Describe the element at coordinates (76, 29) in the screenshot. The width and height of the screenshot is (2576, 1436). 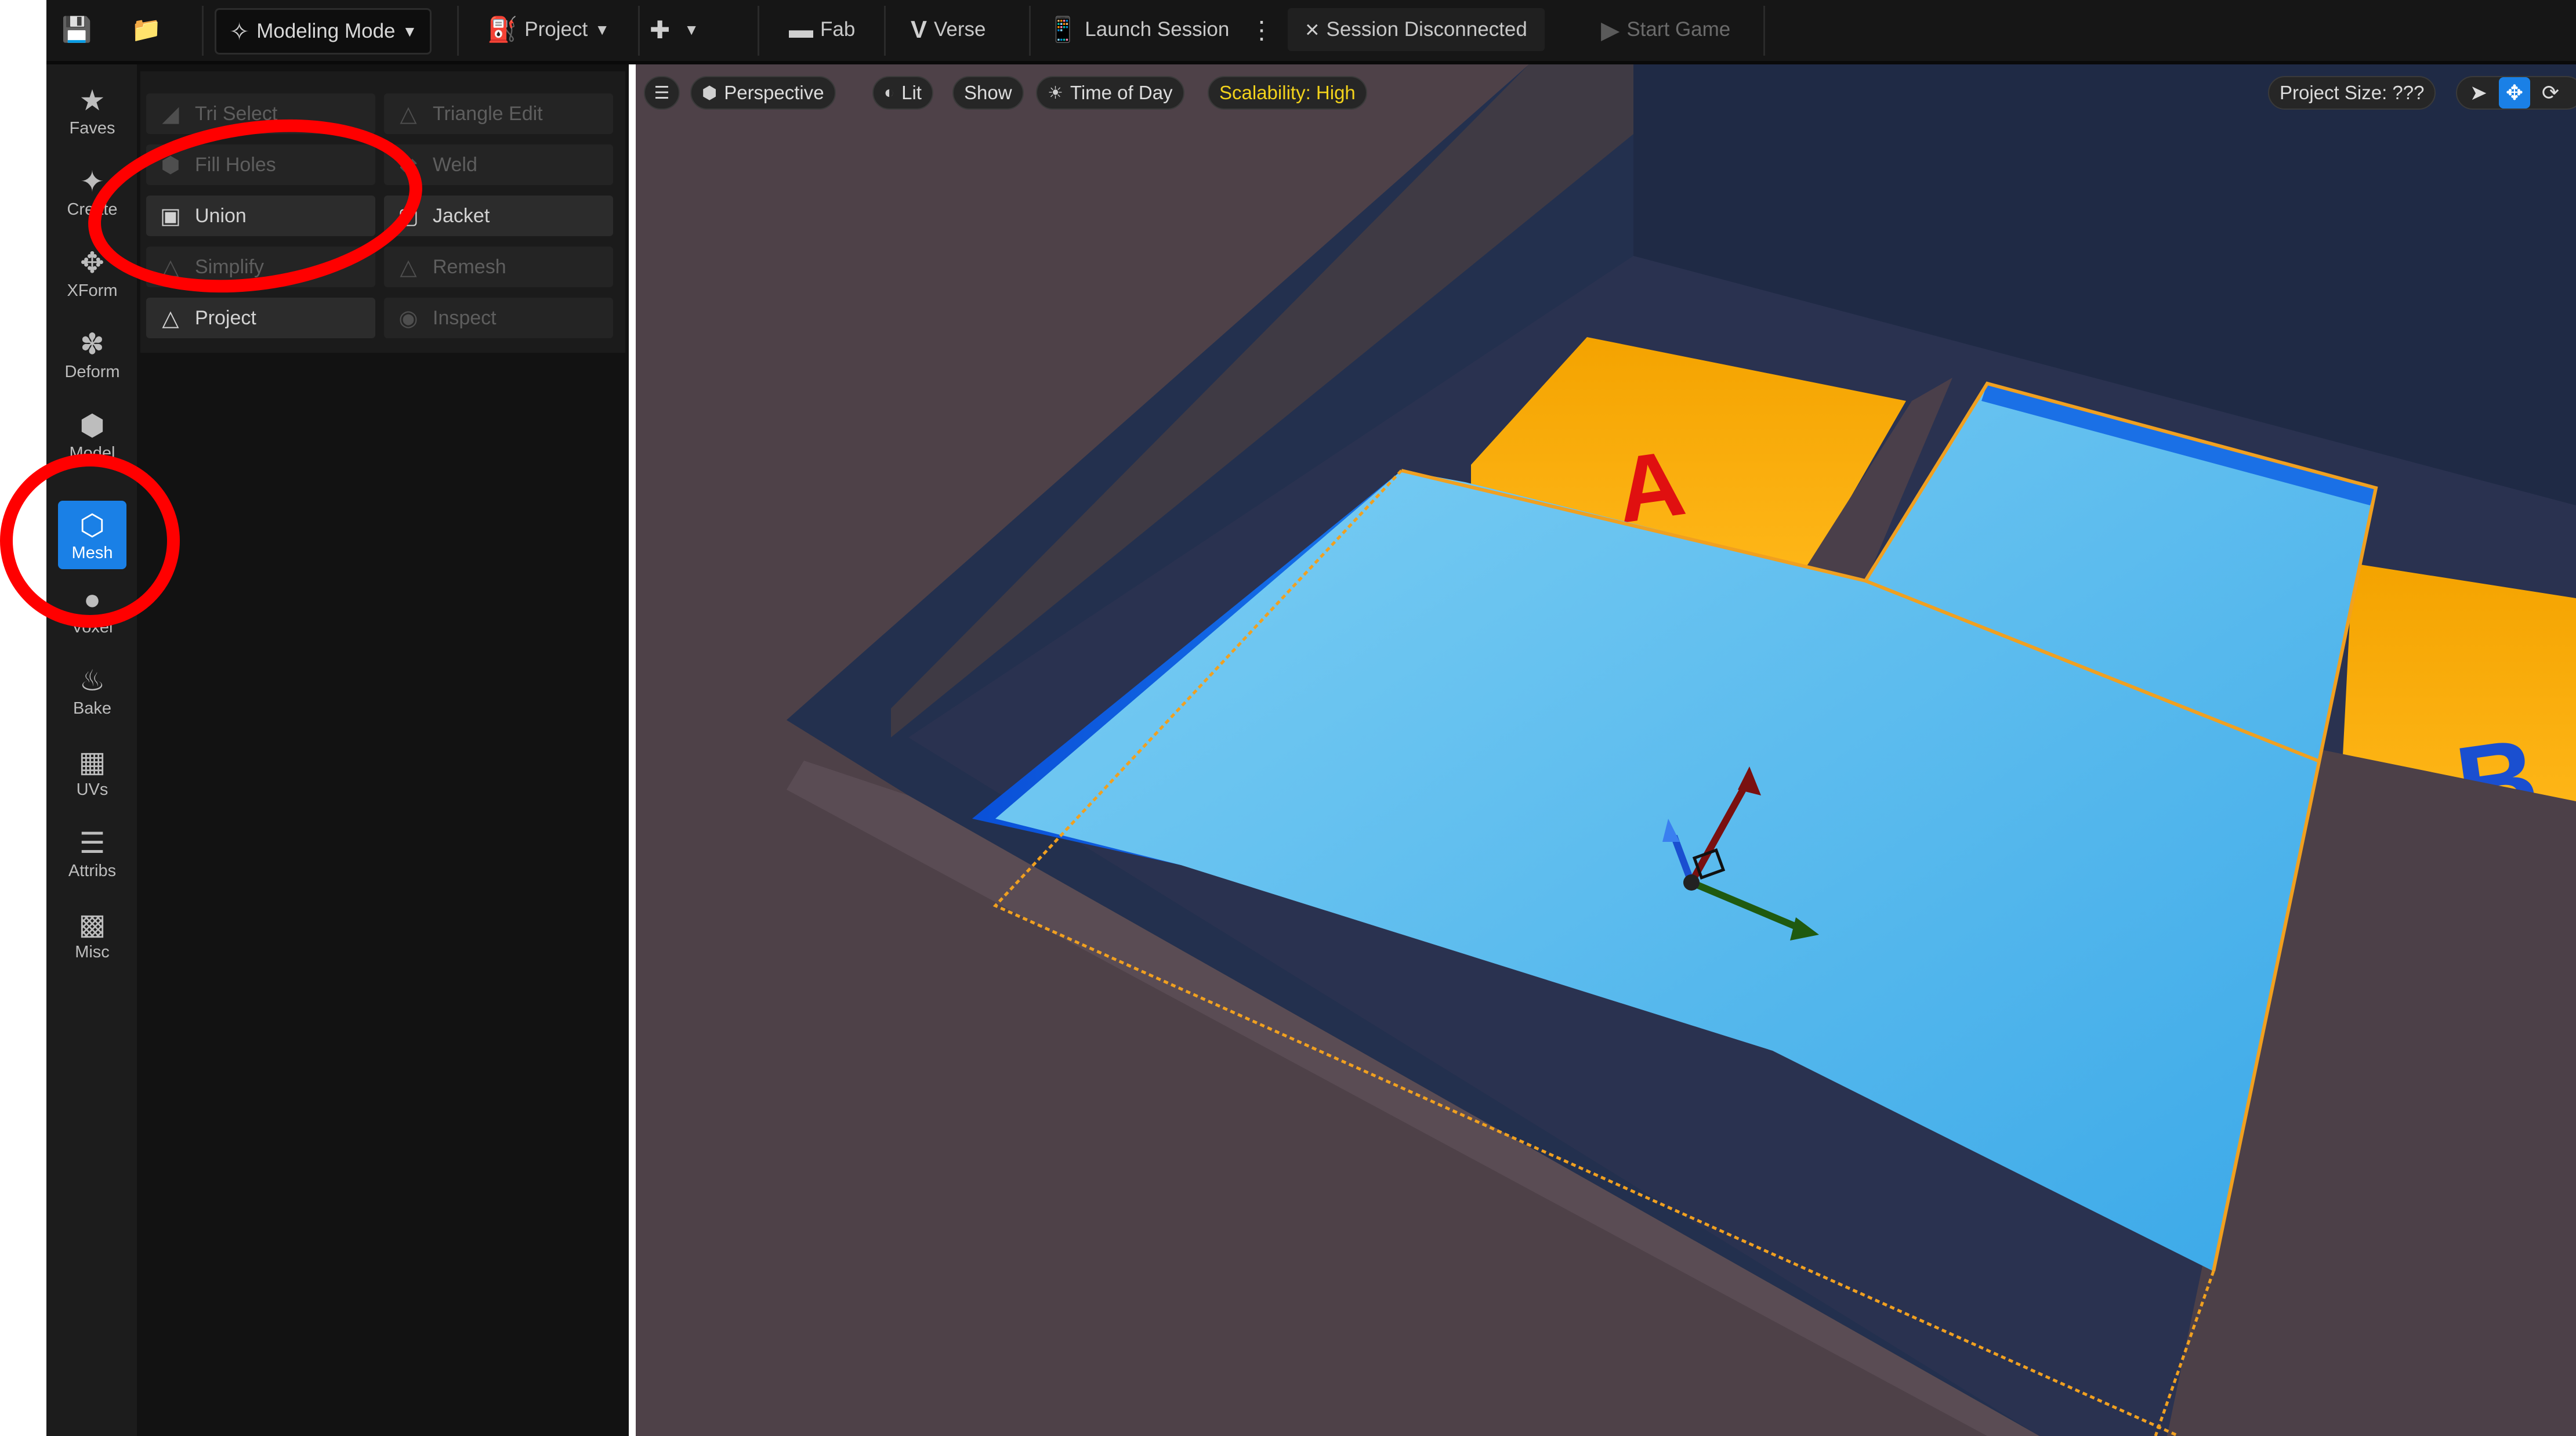
I see `save-icon: 💾` at that location.